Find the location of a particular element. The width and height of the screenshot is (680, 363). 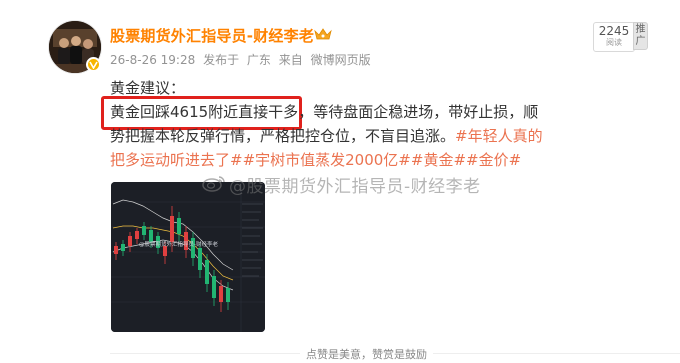

views-count: 2245 is located at coordinates (614, 31).